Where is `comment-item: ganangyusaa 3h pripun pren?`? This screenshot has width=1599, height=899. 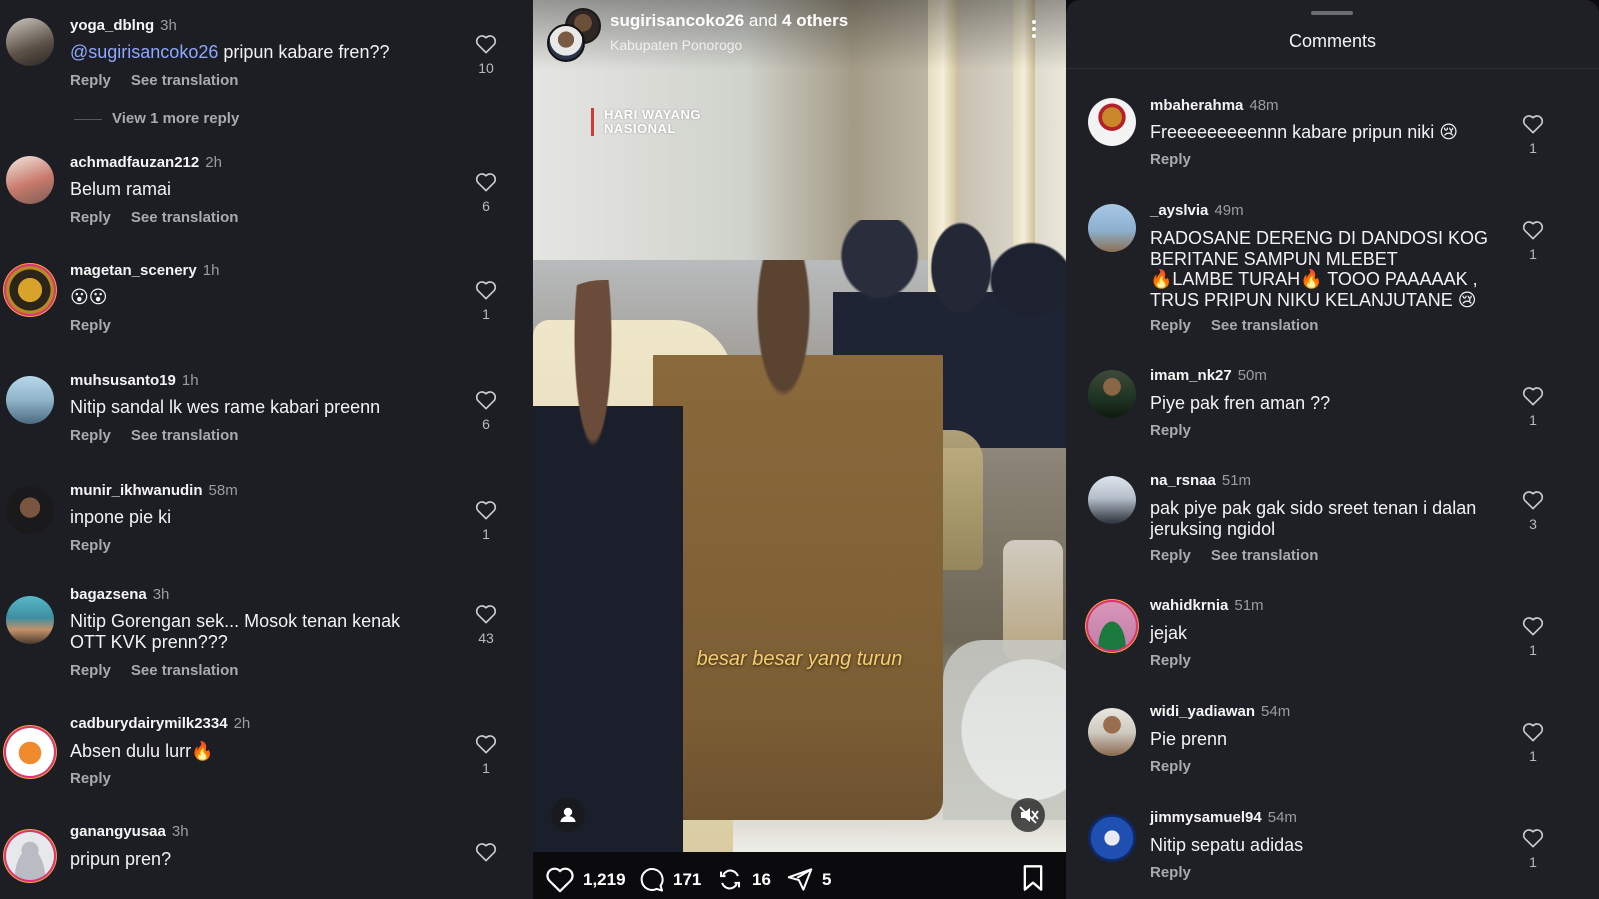 comment-item: ganangyusaa 3h pripun pren? is located at coordinates (266, 859).